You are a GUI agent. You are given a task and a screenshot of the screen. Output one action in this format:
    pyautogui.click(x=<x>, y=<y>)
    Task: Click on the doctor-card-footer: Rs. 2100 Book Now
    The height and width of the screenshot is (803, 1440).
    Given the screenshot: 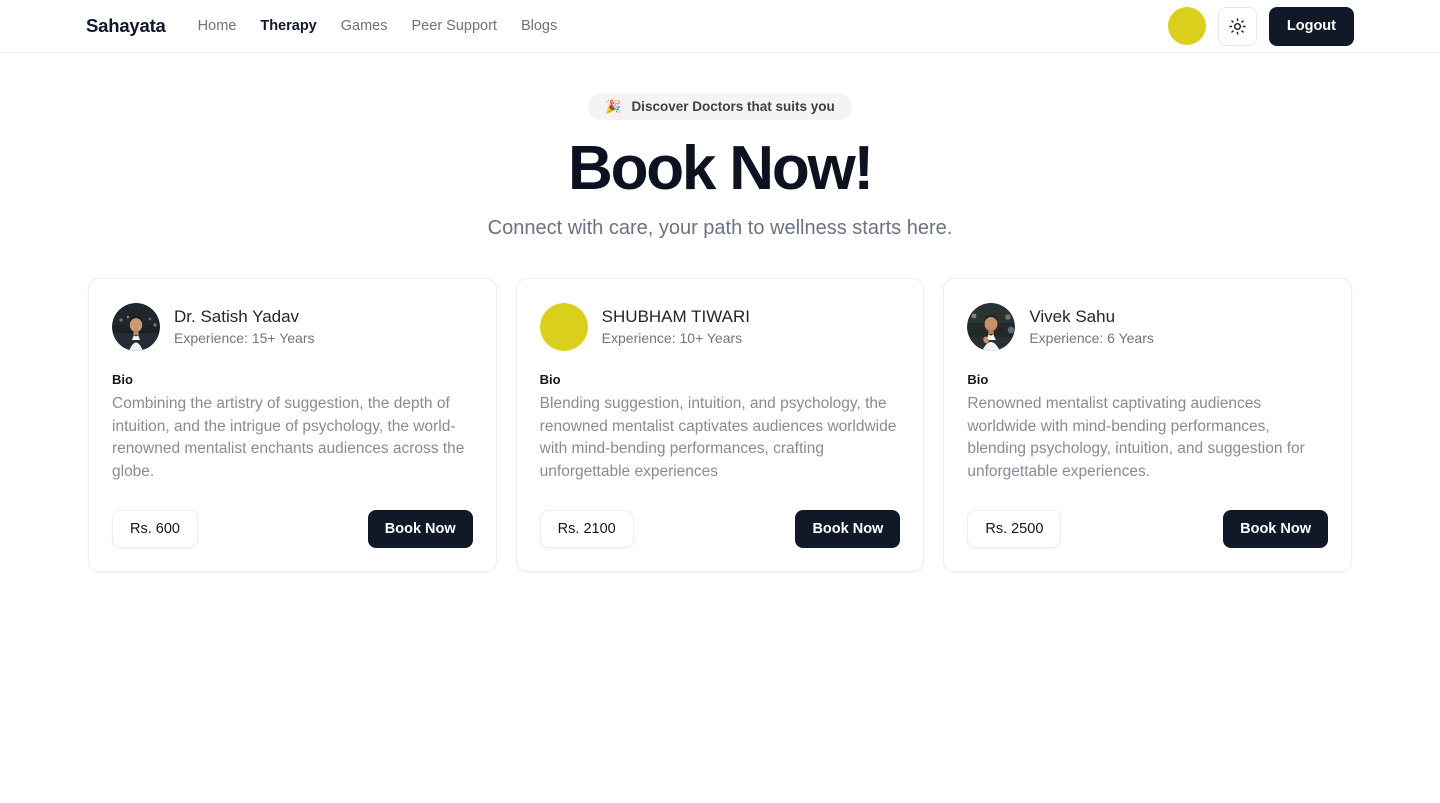 What is the action you would take?
    pyautogui.click(x=720, y=516)
    